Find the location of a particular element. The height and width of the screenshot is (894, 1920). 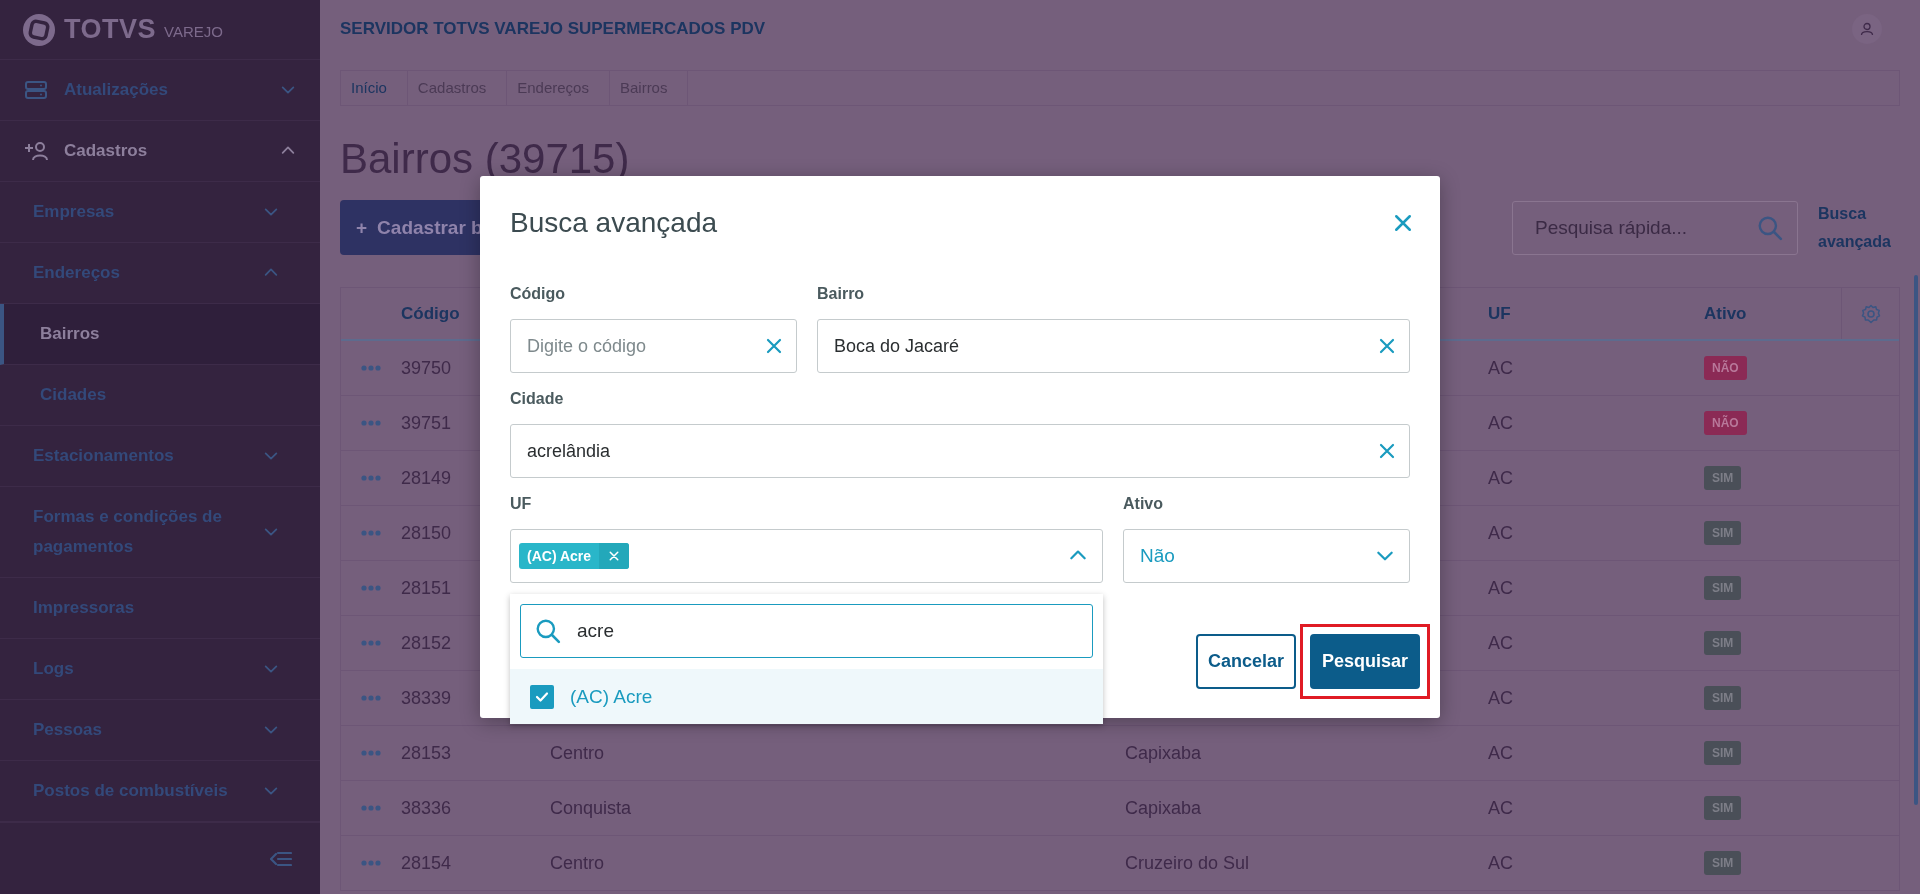

user-avatar is located at coordinates (1867, 28).